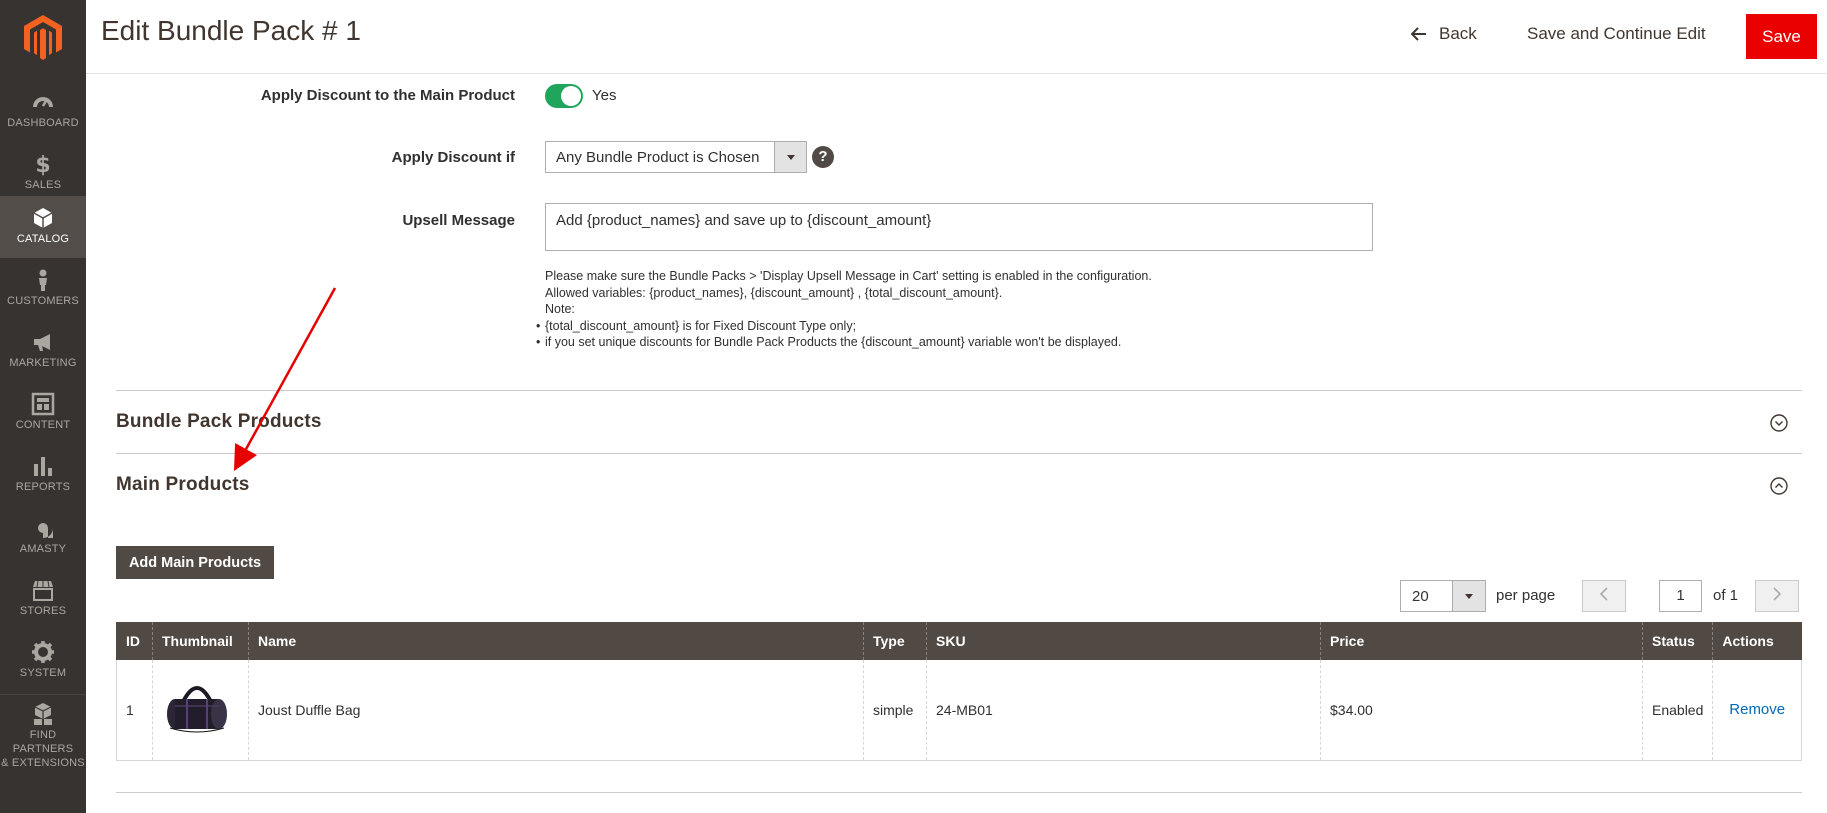  What do you see at coordinates (43, 111) in the screenshot?
I see `sidebar-item-dashboard: DASHBOARD` at bounding box center [43, 111].